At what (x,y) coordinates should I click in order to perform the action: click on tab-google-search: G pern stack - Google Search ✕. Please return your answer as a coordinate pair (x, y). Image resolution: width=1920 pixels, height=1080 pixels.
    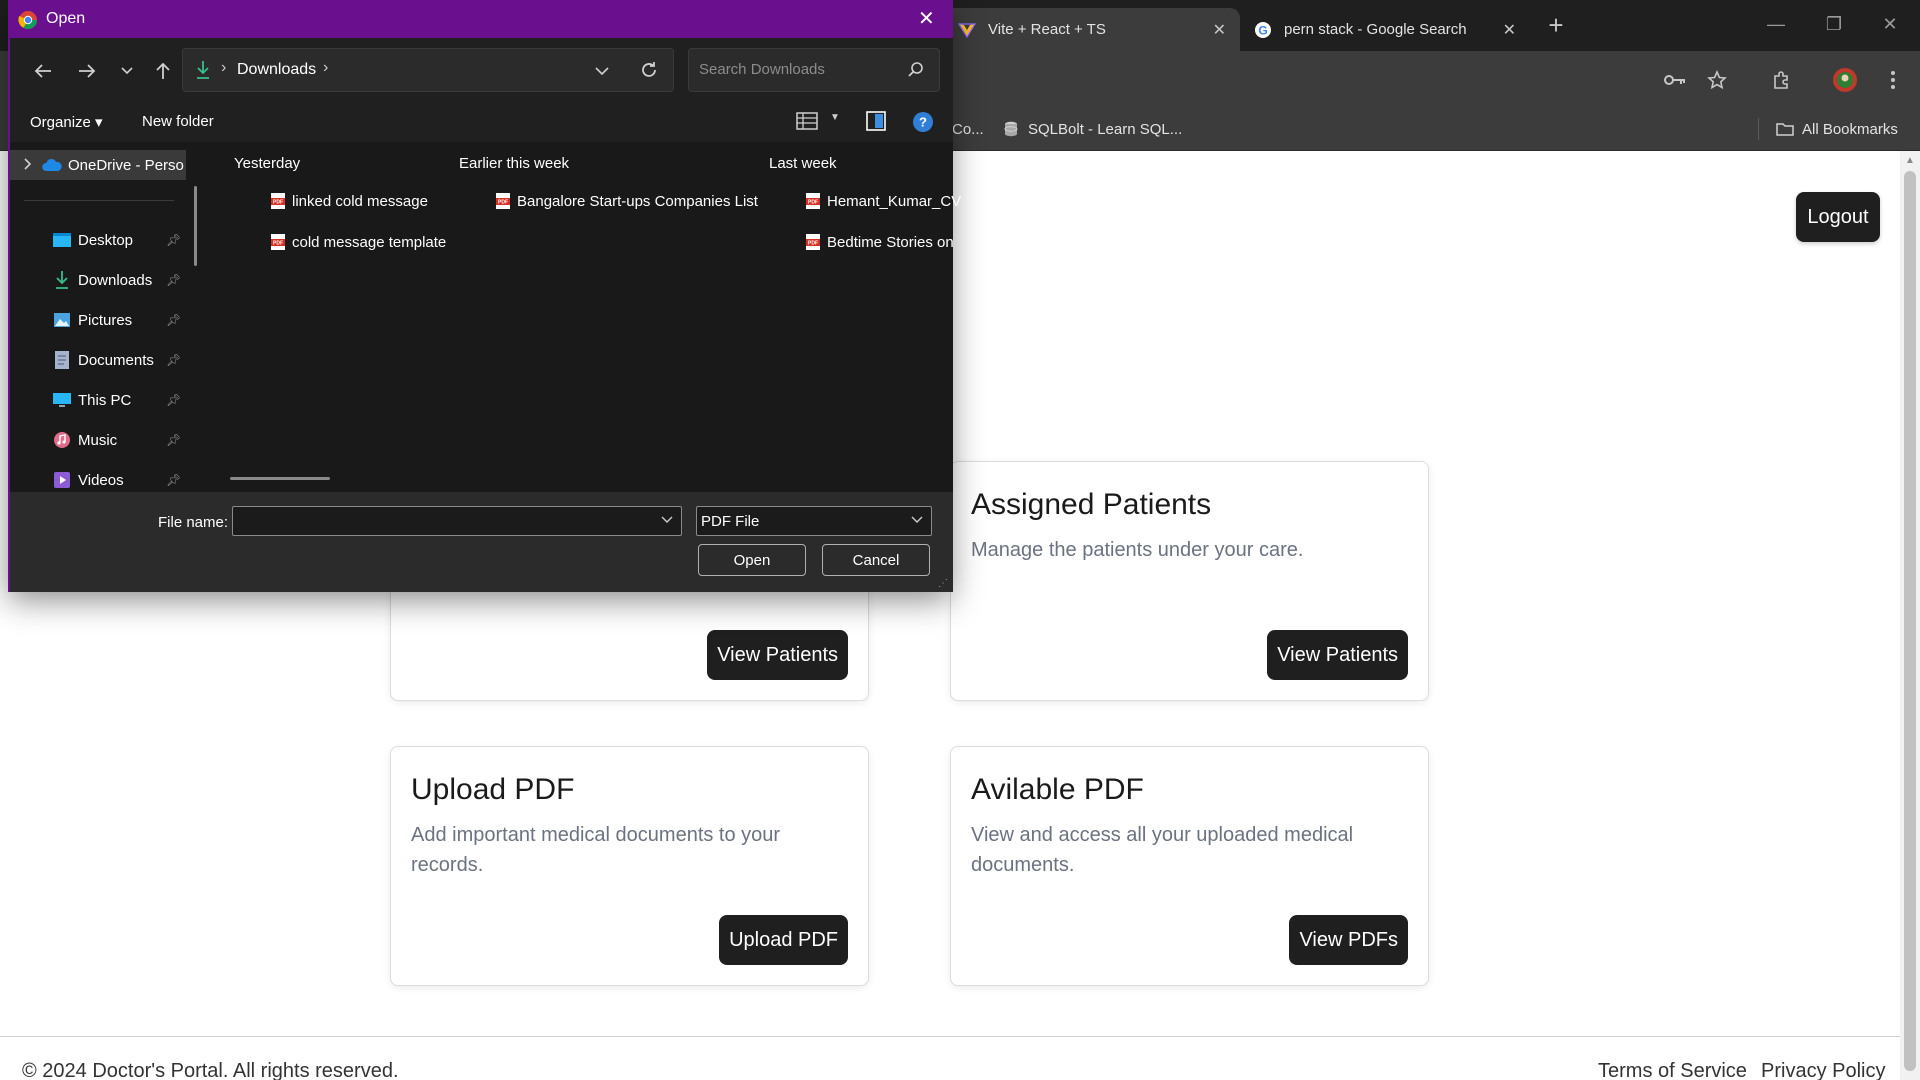
    Looking at the image, I should click on (1385, 29).